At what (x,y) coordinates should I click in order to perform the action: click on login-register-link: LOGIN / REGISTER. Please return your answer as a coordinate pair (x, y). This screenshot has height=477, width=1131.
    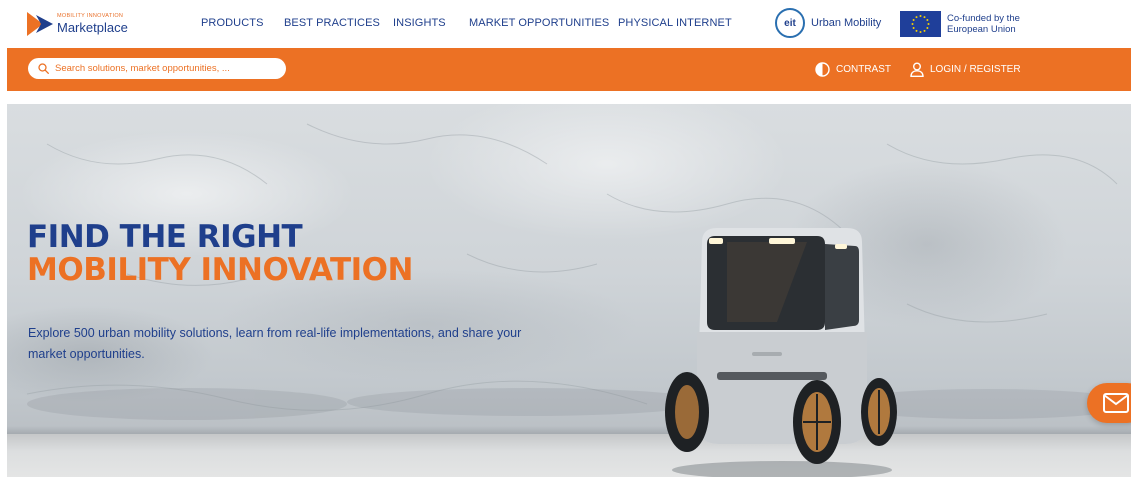
    Looking at the image, I should click on (965, 69).